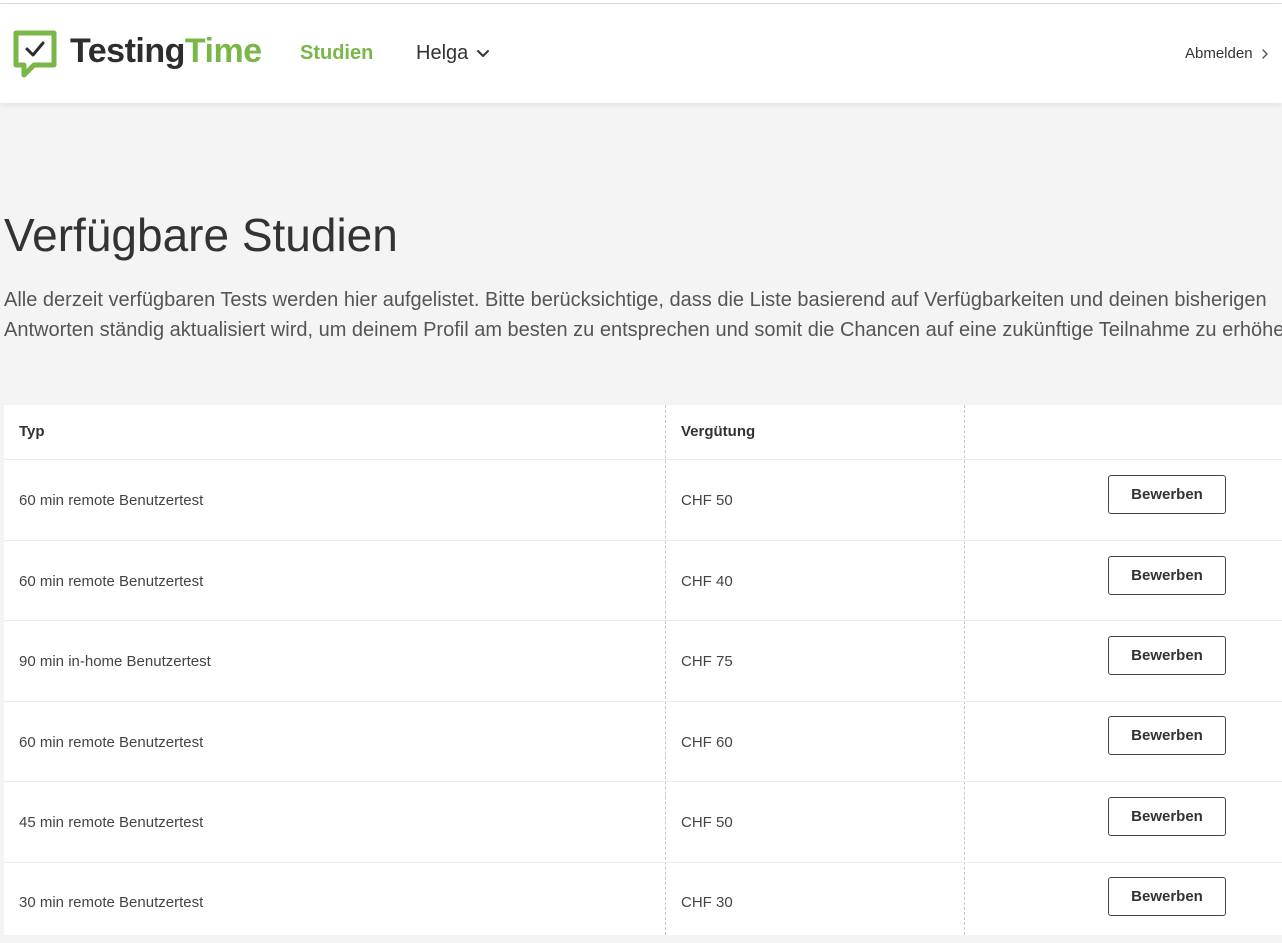  What do you see at coordinates (32, 431) in the screenshot?
I see `column-header-typ: Typ` at bounding box center [32, 431].